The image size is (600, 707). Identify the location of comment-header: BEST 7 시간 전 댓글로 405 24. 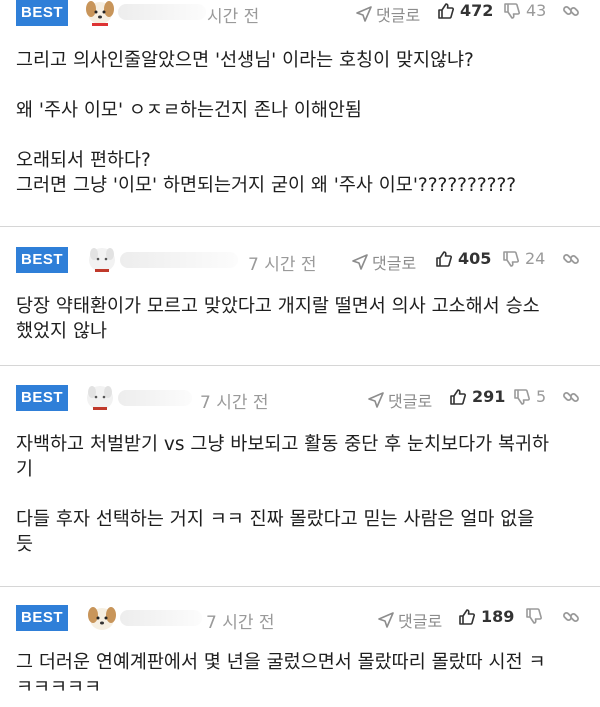
(300, 266).